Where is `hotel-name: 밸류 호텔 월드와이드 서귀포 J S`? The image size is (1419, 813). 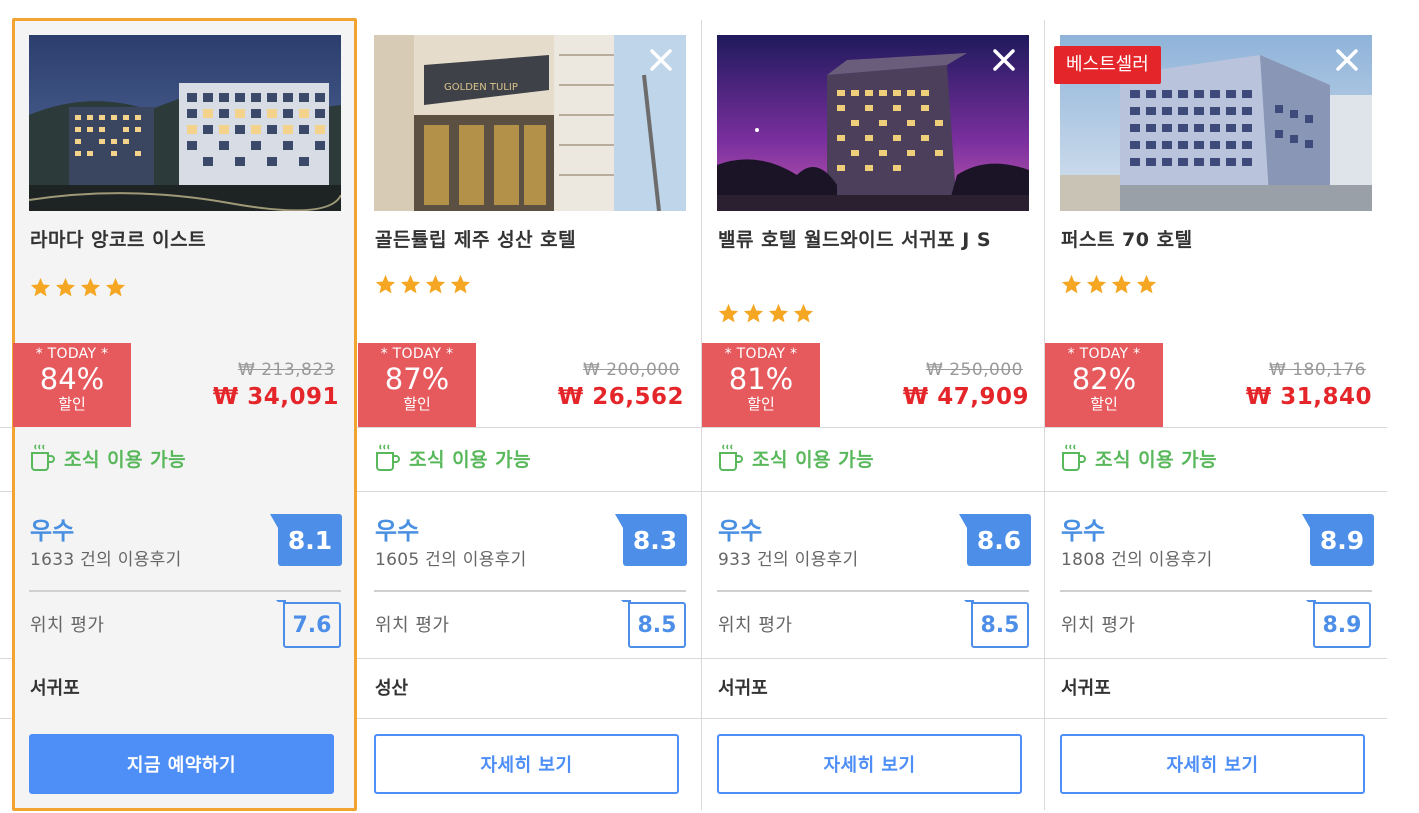
hotel-name: 밸류 호텔 월드와이드 서귀포 J S is located at coordinates (858, 240).